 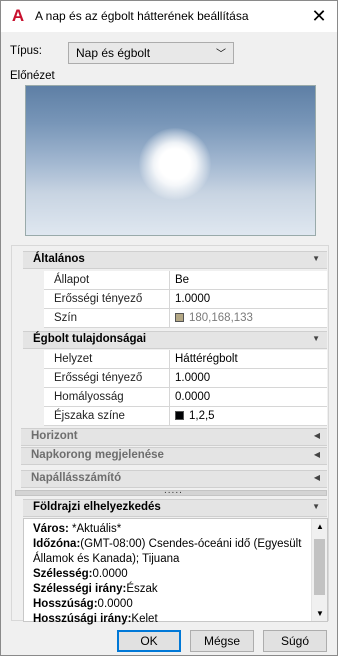 I want to click on section-horizon-title: Horizont, so click(x=54, y=436).